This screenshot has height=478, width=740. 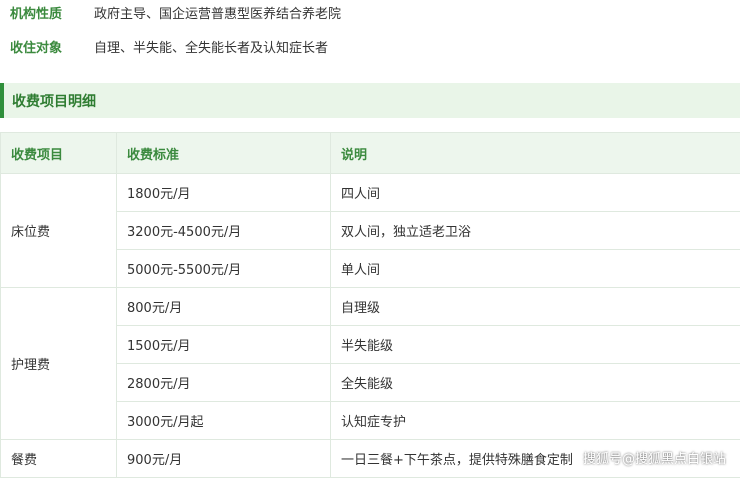 I want to click on desc-cell: 自理级, so click(x=535, y=307).